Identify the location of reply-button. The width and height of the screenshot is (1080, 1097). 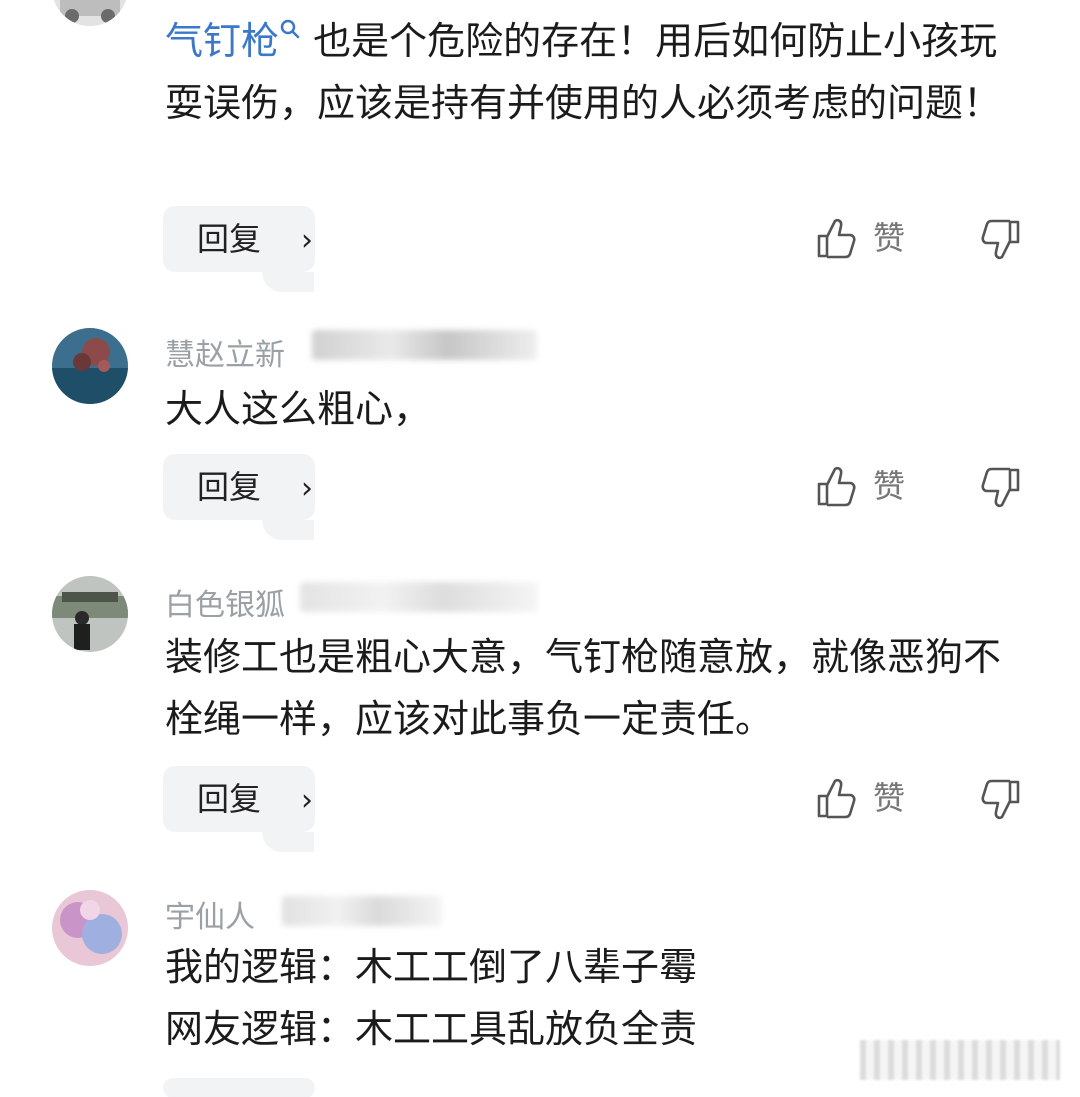
(239, 1087).